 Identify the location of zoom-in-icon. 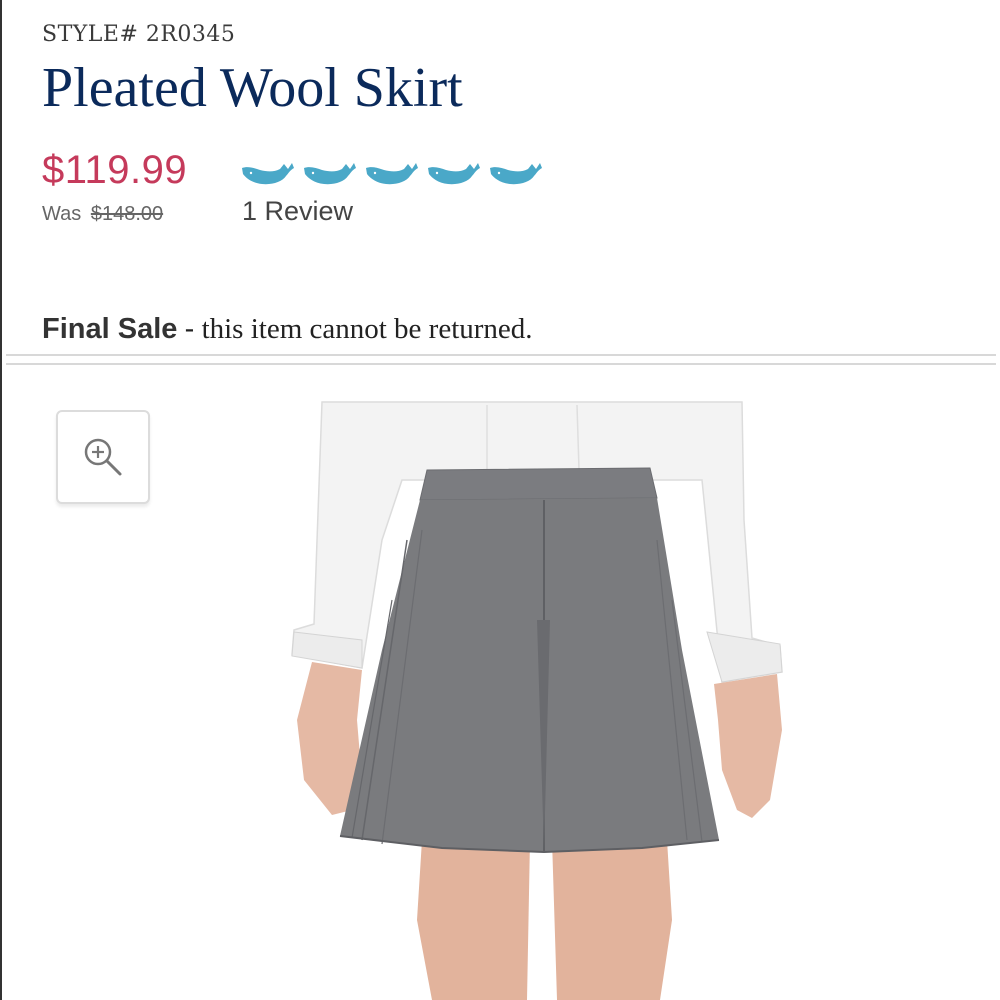
(103, 457).